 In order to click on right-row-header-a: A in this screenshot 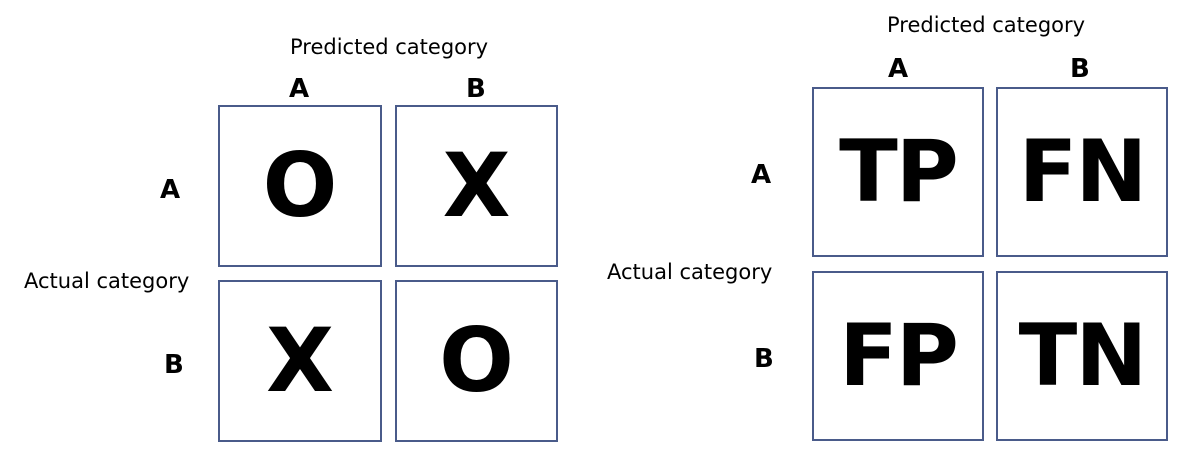, I will do `click(761, 175)`.